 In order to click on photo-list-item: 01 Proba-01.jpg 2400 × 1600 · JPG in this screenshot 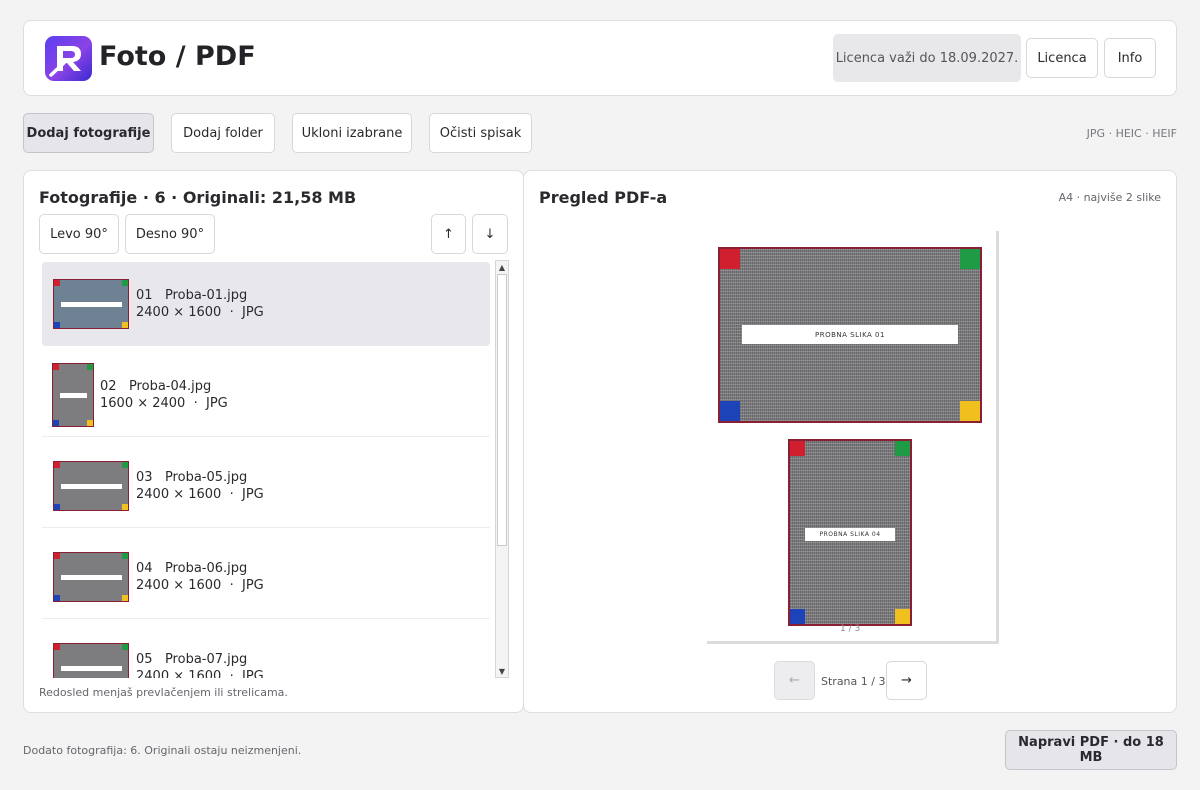, I will do `click(266, 304)`.